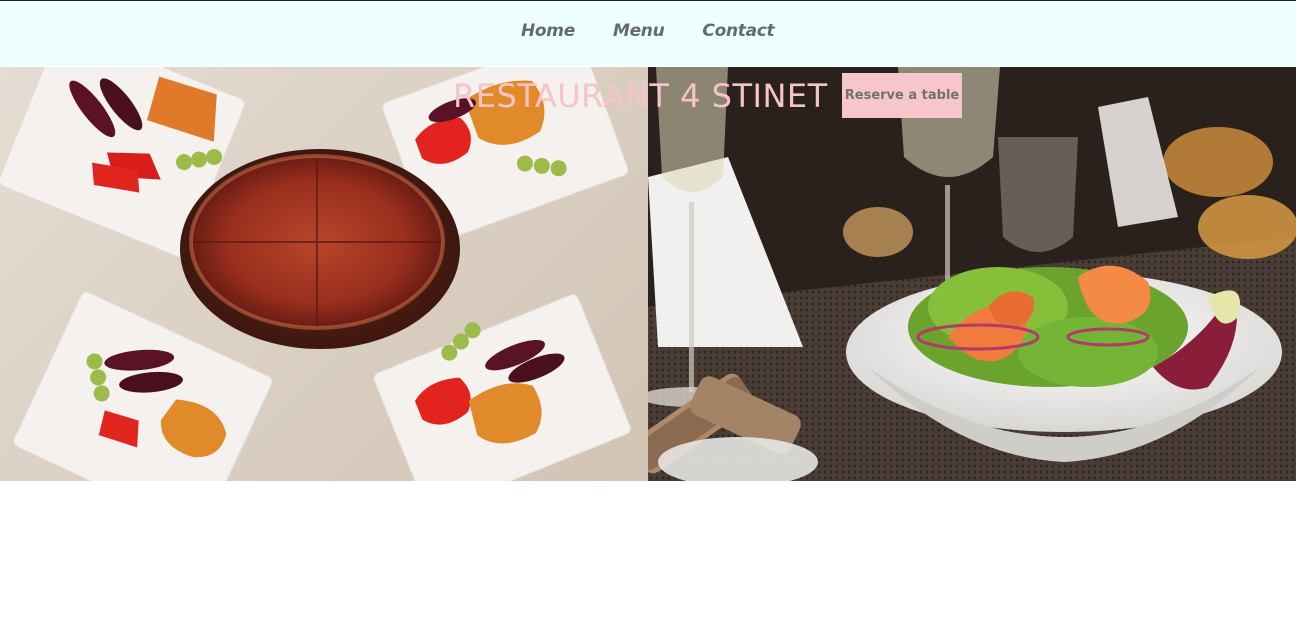 The image size is (1296, 637). I want to click on main-nav: Home Menu Contact, so click(648, 31).